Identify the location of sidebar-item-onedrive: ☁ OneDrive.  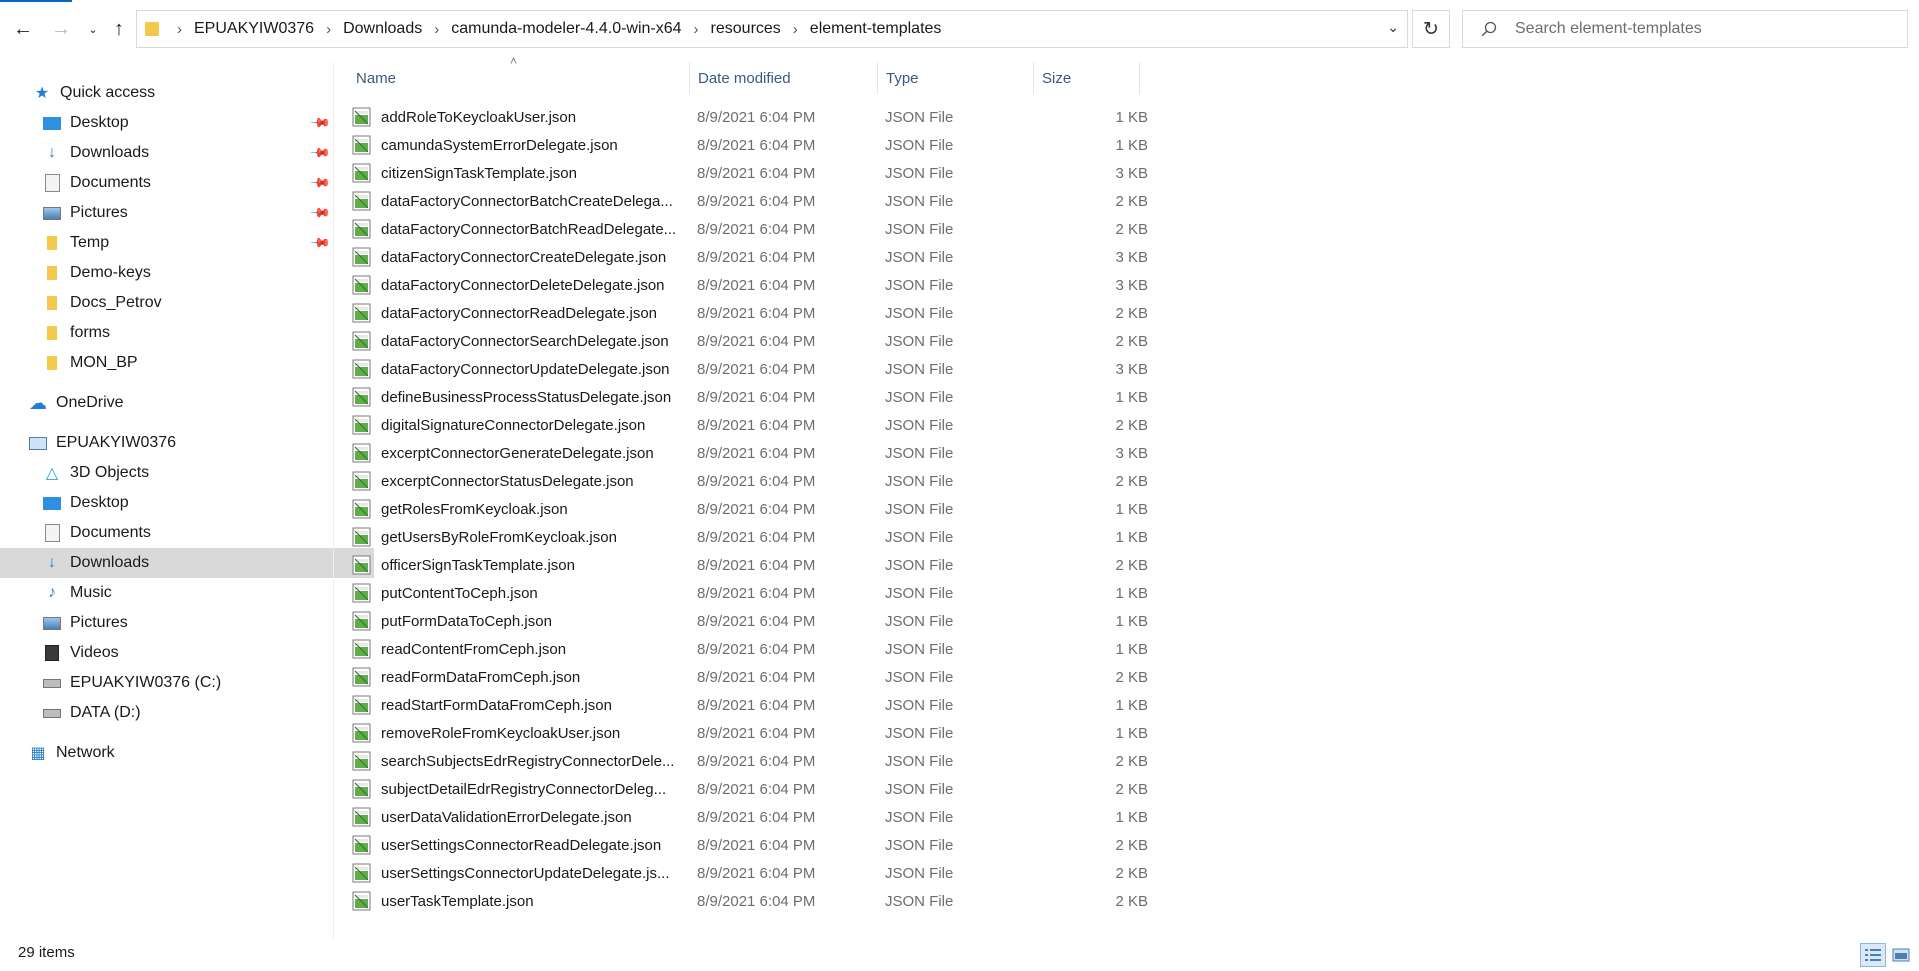
(180, 403).